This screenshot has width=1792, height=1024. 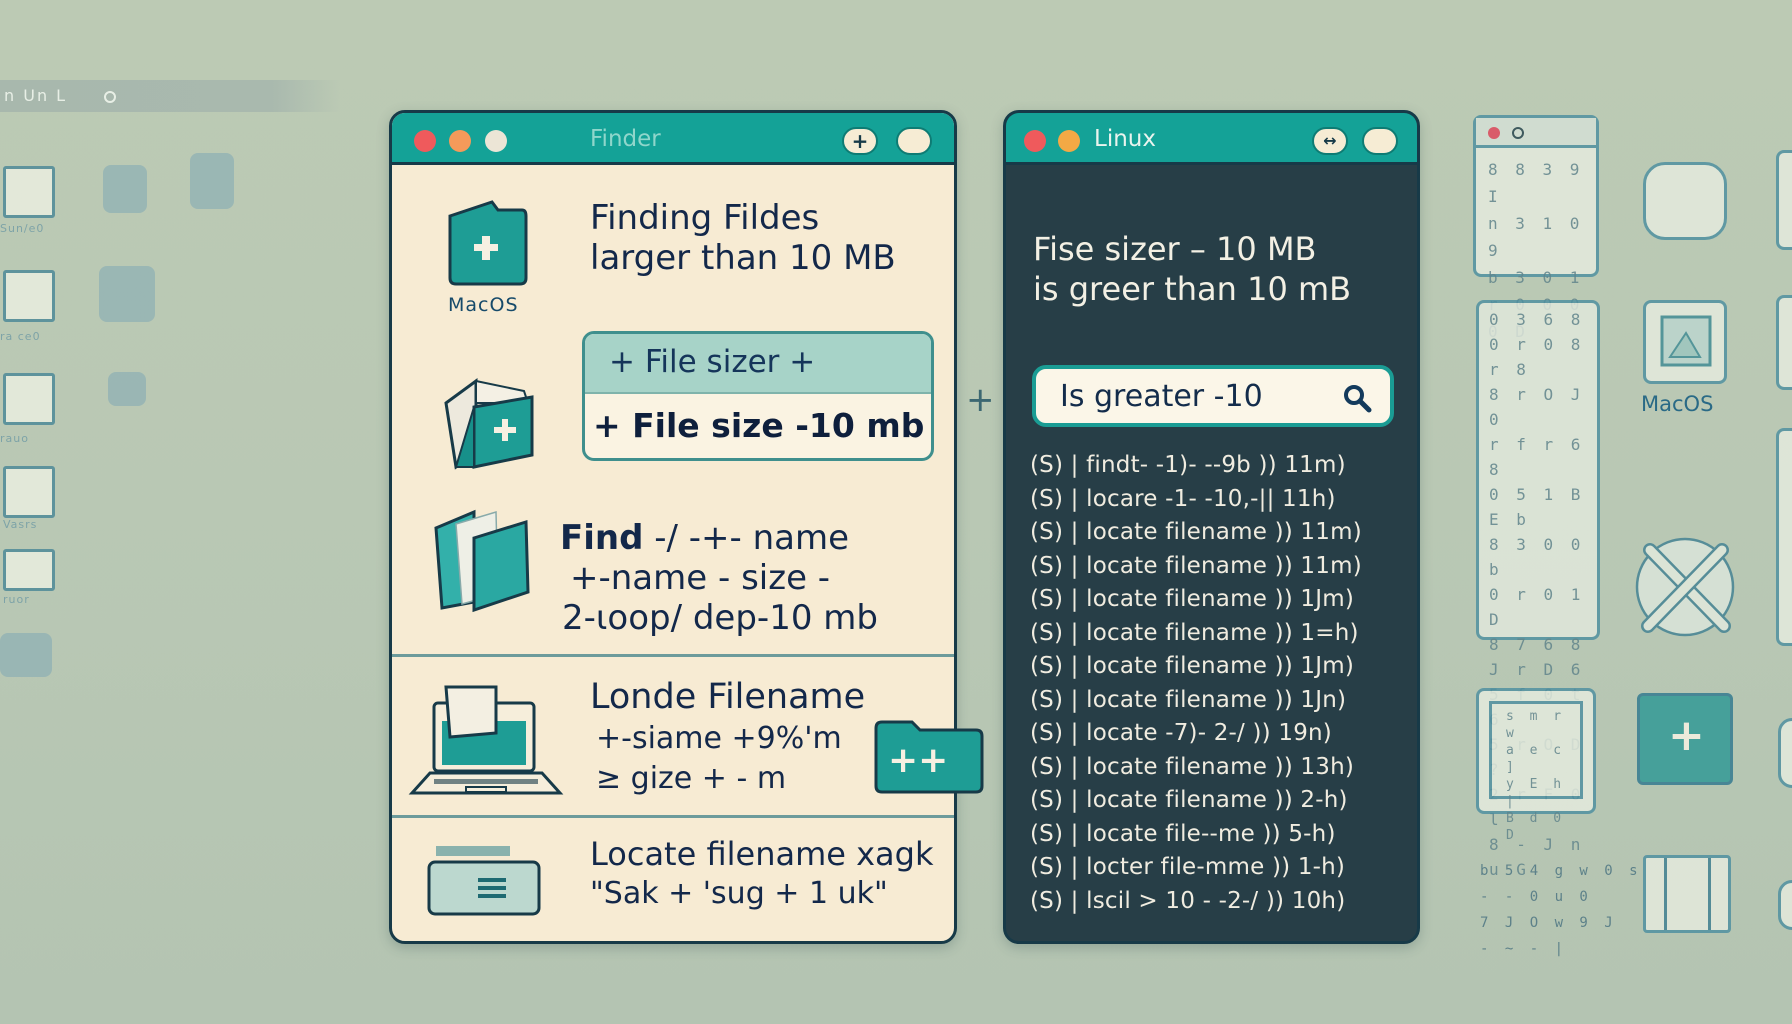 I want to click on add-folder-button: ++, so click(x=929, y=756).